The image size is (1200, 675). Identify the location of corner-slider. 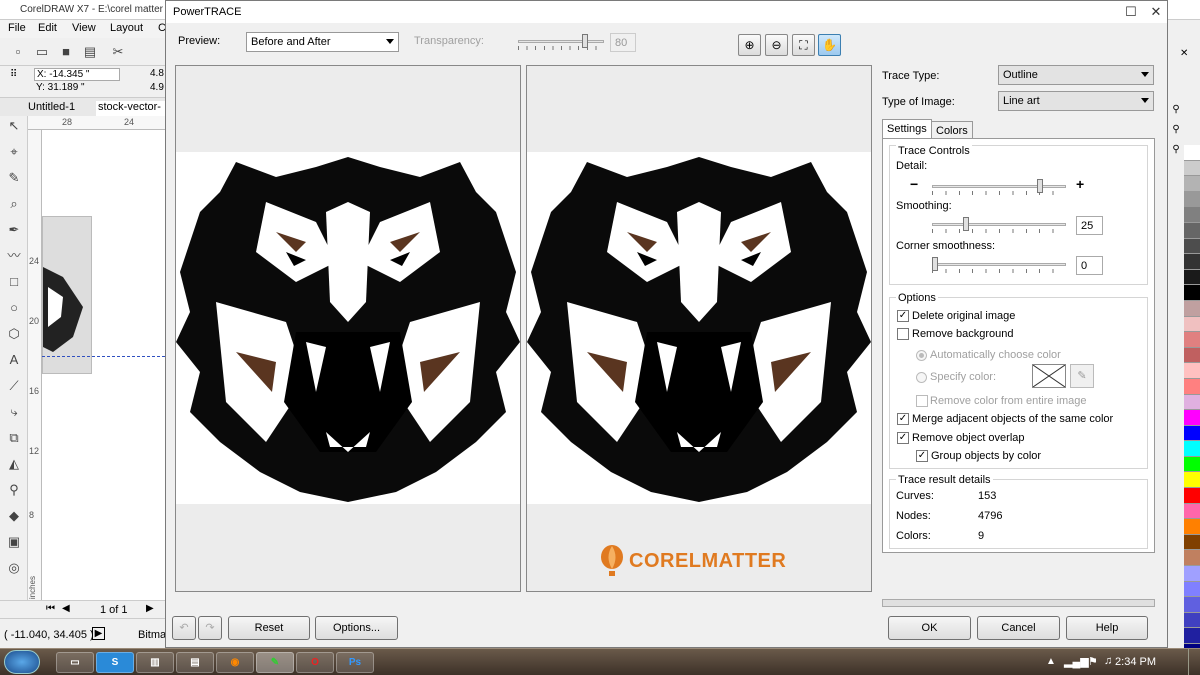
(999, 265).